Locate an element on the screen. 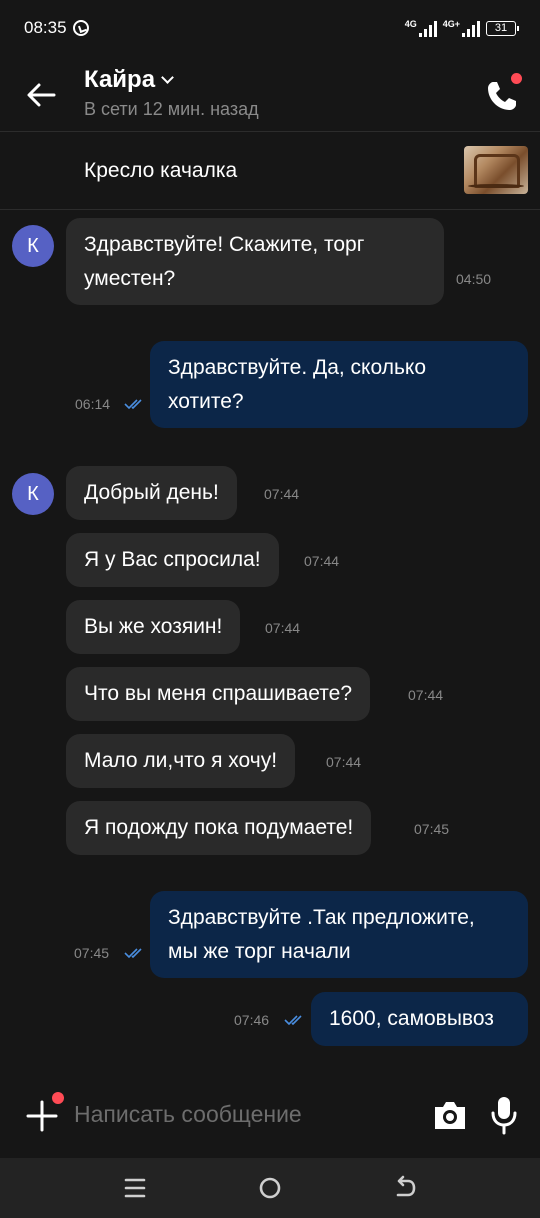  contact-online-status: В сети 12 мин. назад is located at coordinates (171, 109).